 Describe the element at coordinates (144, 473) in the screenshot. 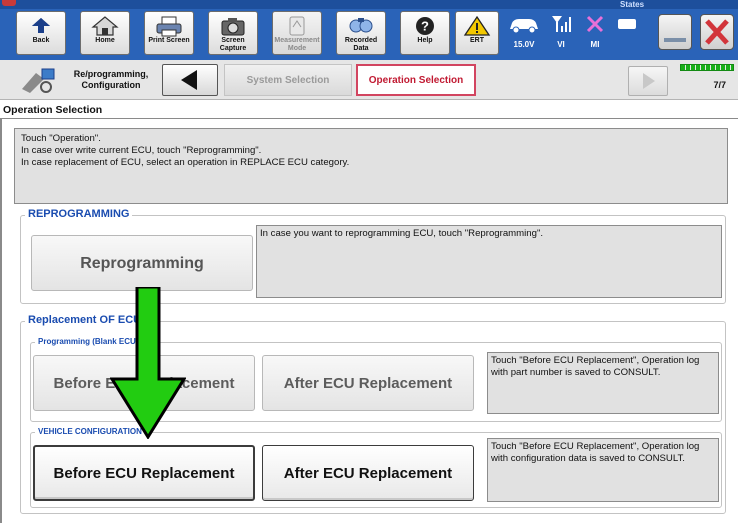

I see `vehicle-config-before-replacement-button: Before ECU Replacement` at that location.